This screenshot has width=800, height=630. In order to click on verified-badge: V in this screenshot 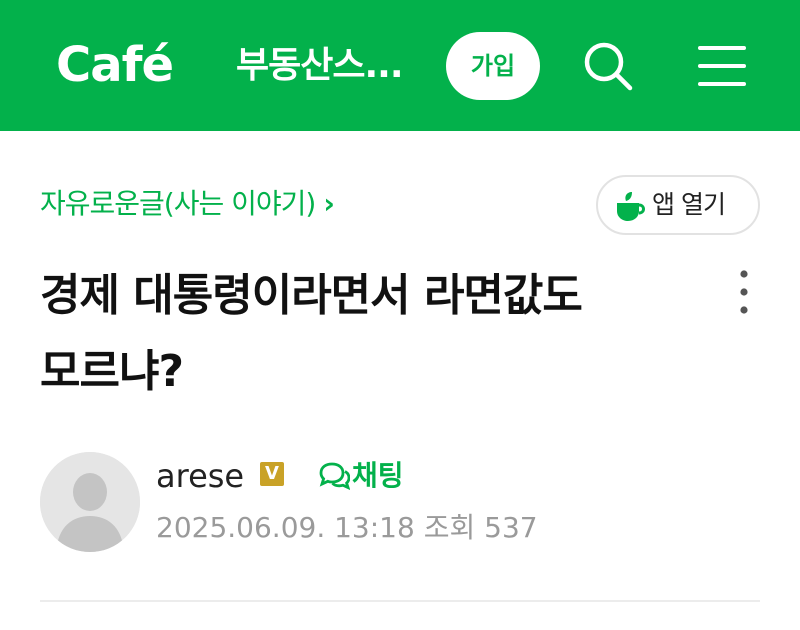, I will do `click(272, 474)`.